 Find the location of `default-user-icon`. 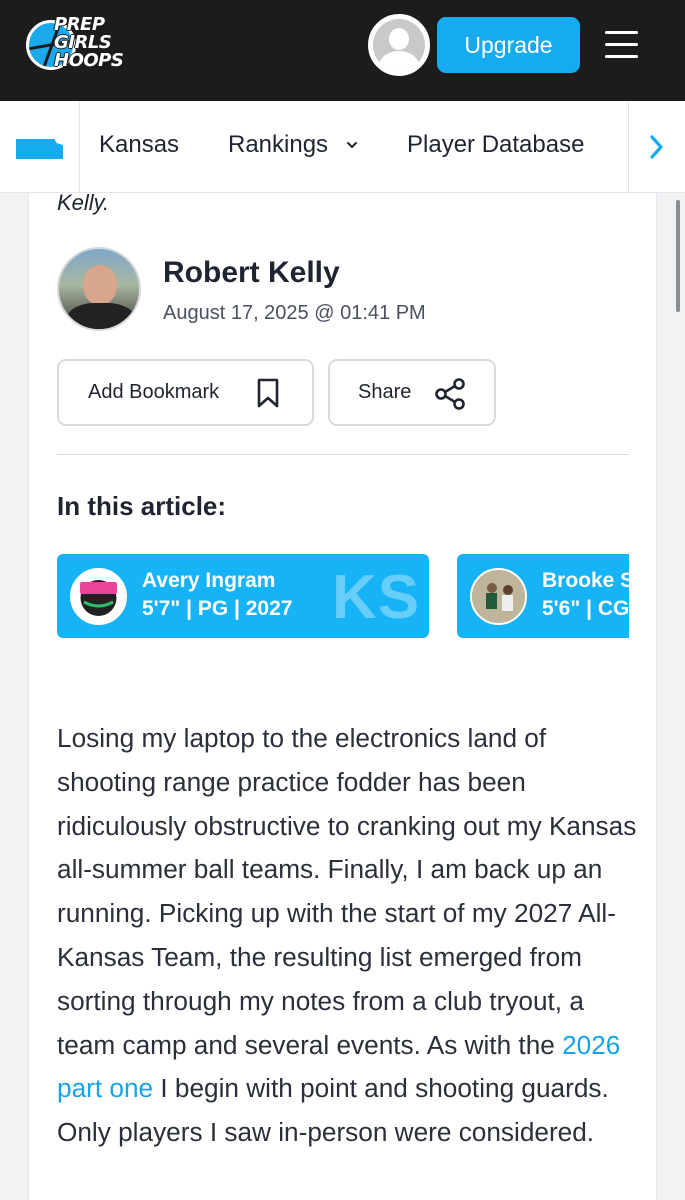

default-user-icon is located at coordinates (399, 45).